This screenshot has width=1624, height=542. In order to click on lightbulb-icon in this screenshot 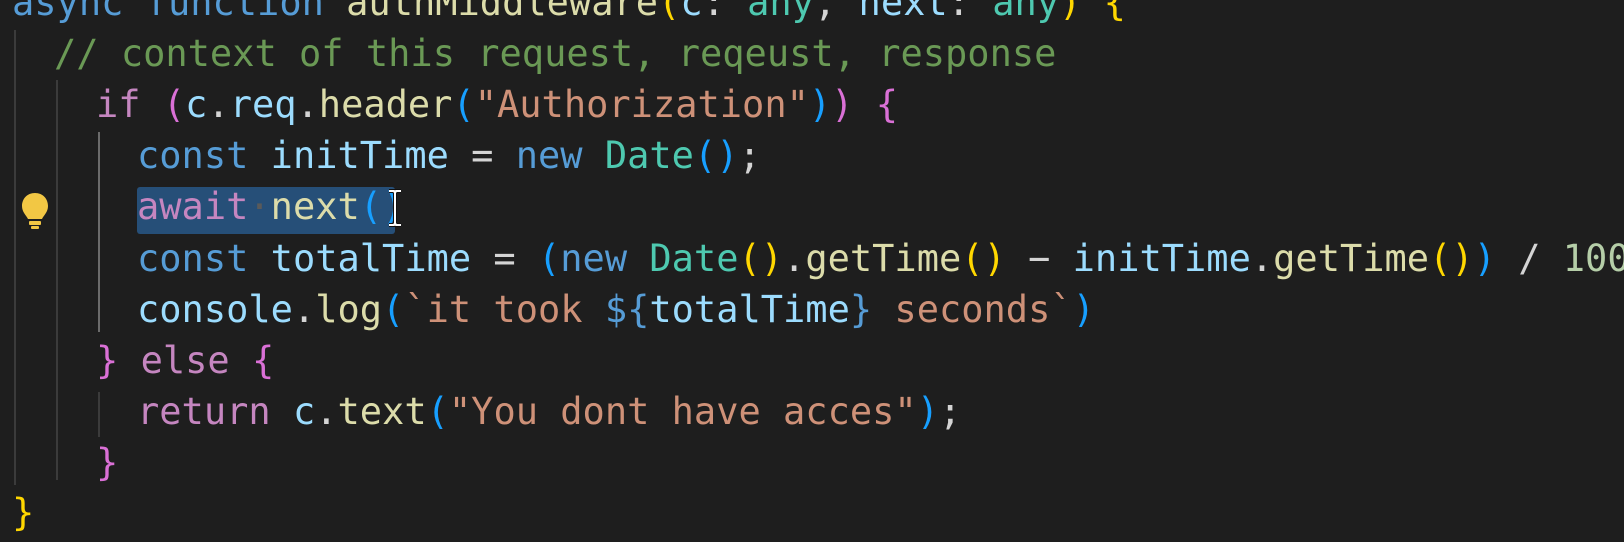, I will do `click(35, 211)`.